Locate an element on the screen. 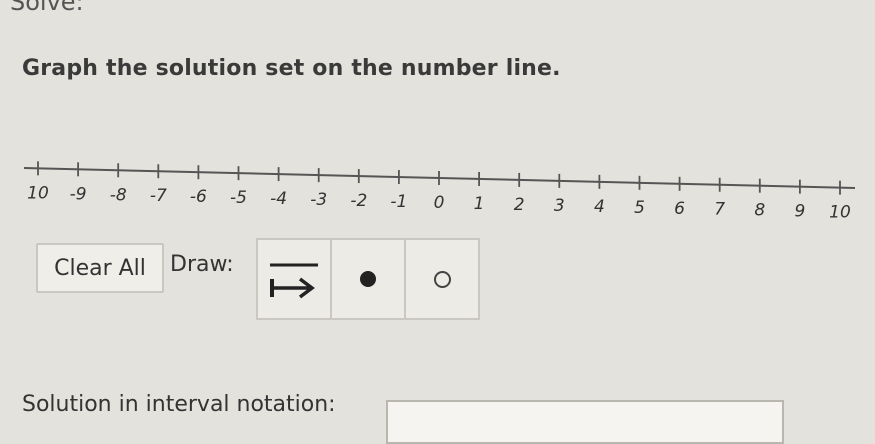  solution-label: Solution in interval notation: is located at coordinates (179, 404).